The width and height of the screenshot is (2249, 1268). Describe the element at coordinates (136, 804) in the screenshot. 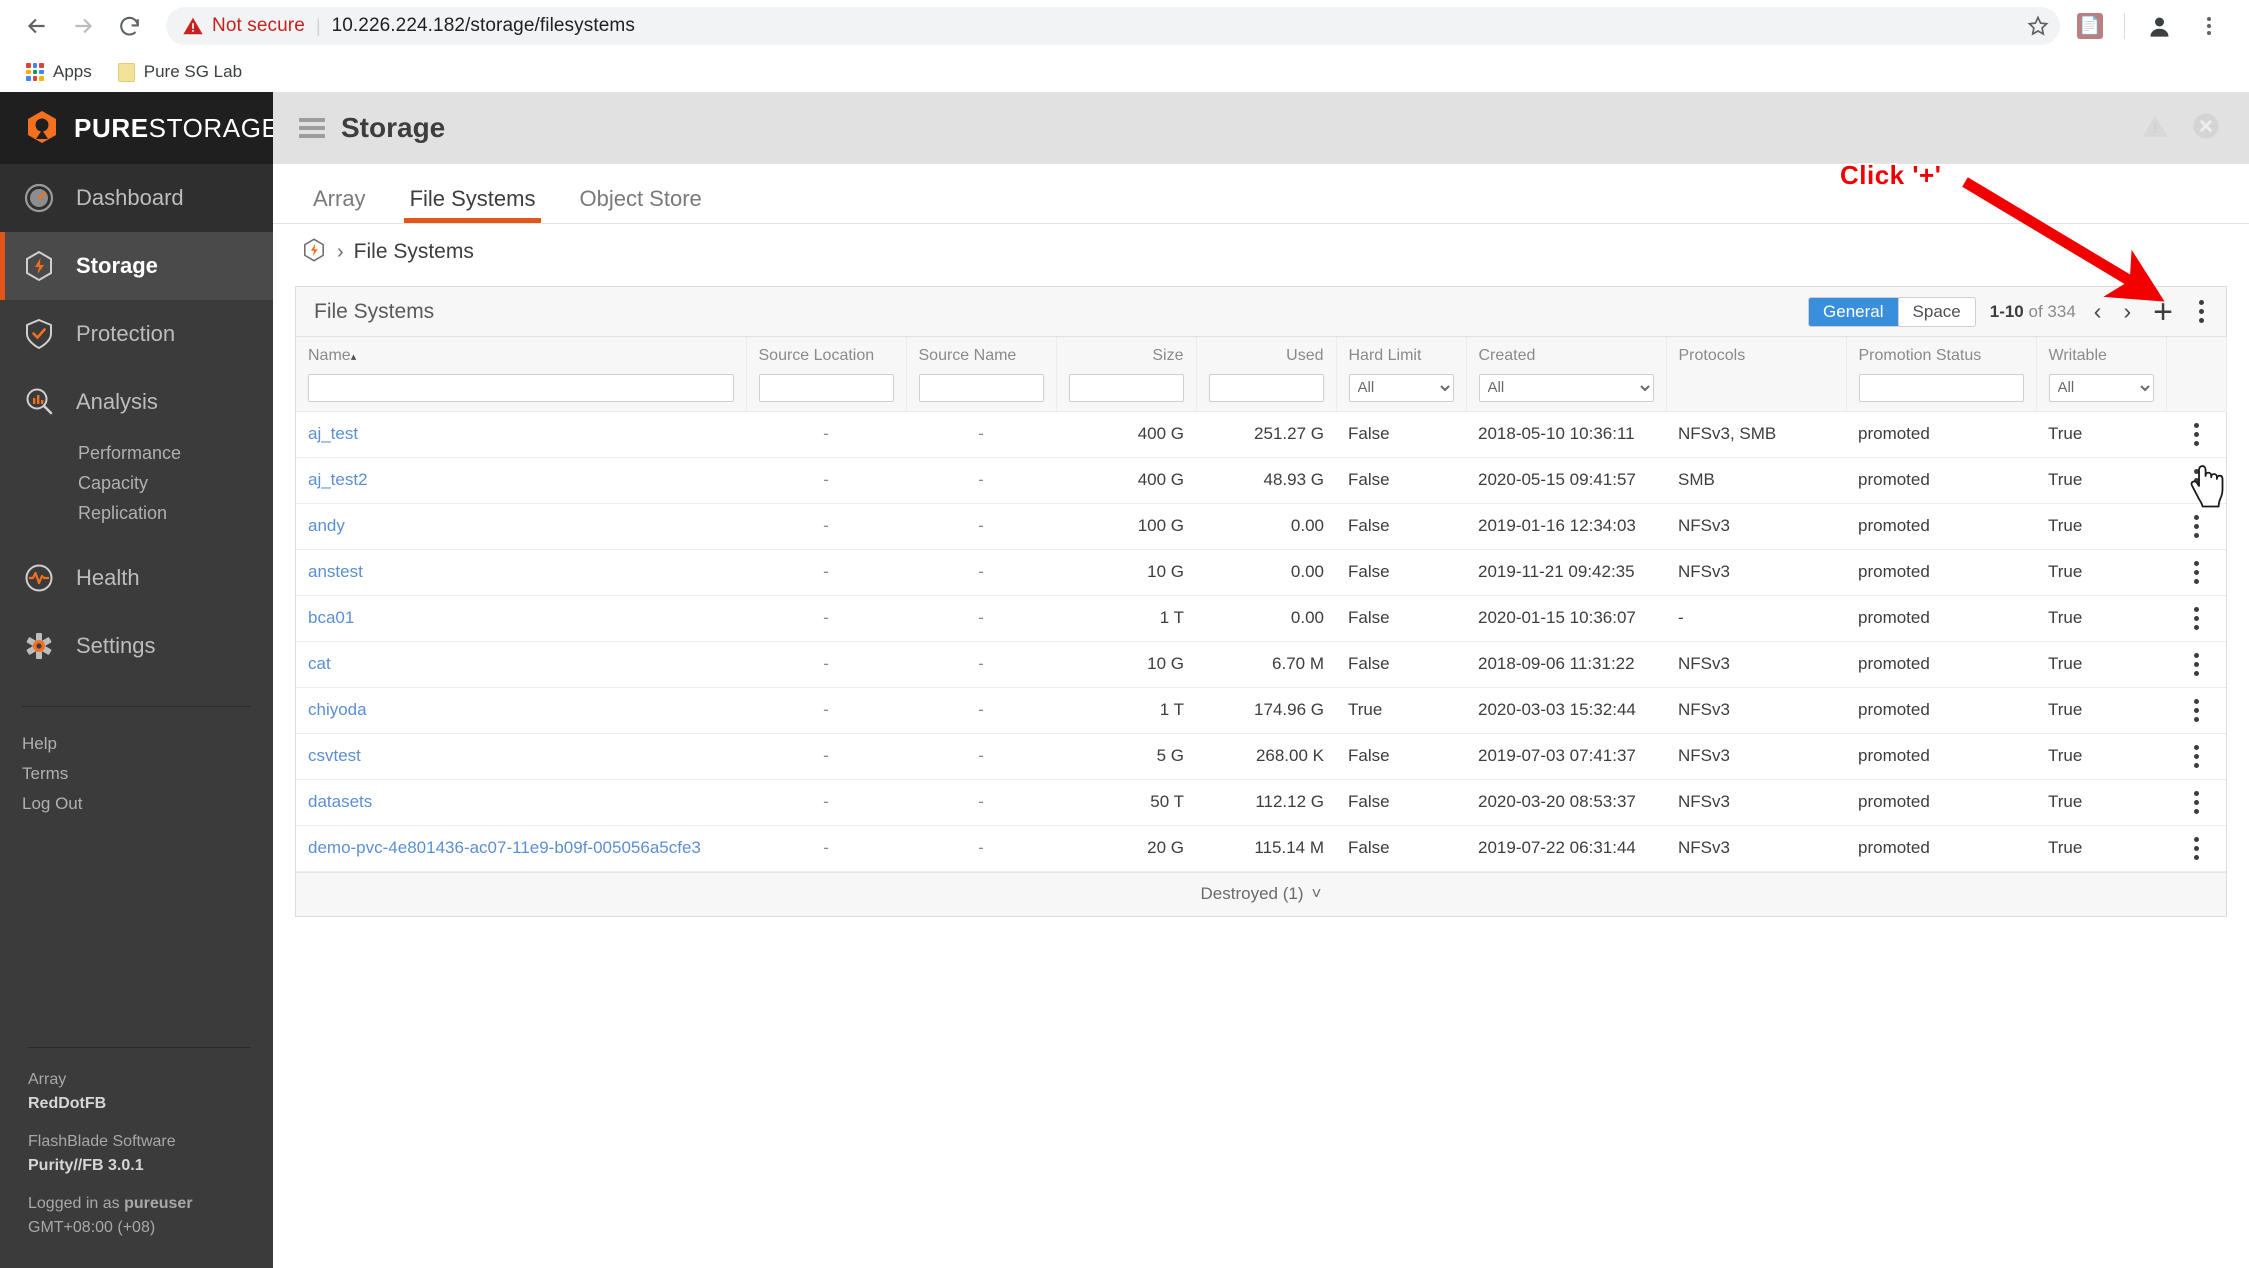

I see `sidebar-link-log-out: Log Out` at that location.